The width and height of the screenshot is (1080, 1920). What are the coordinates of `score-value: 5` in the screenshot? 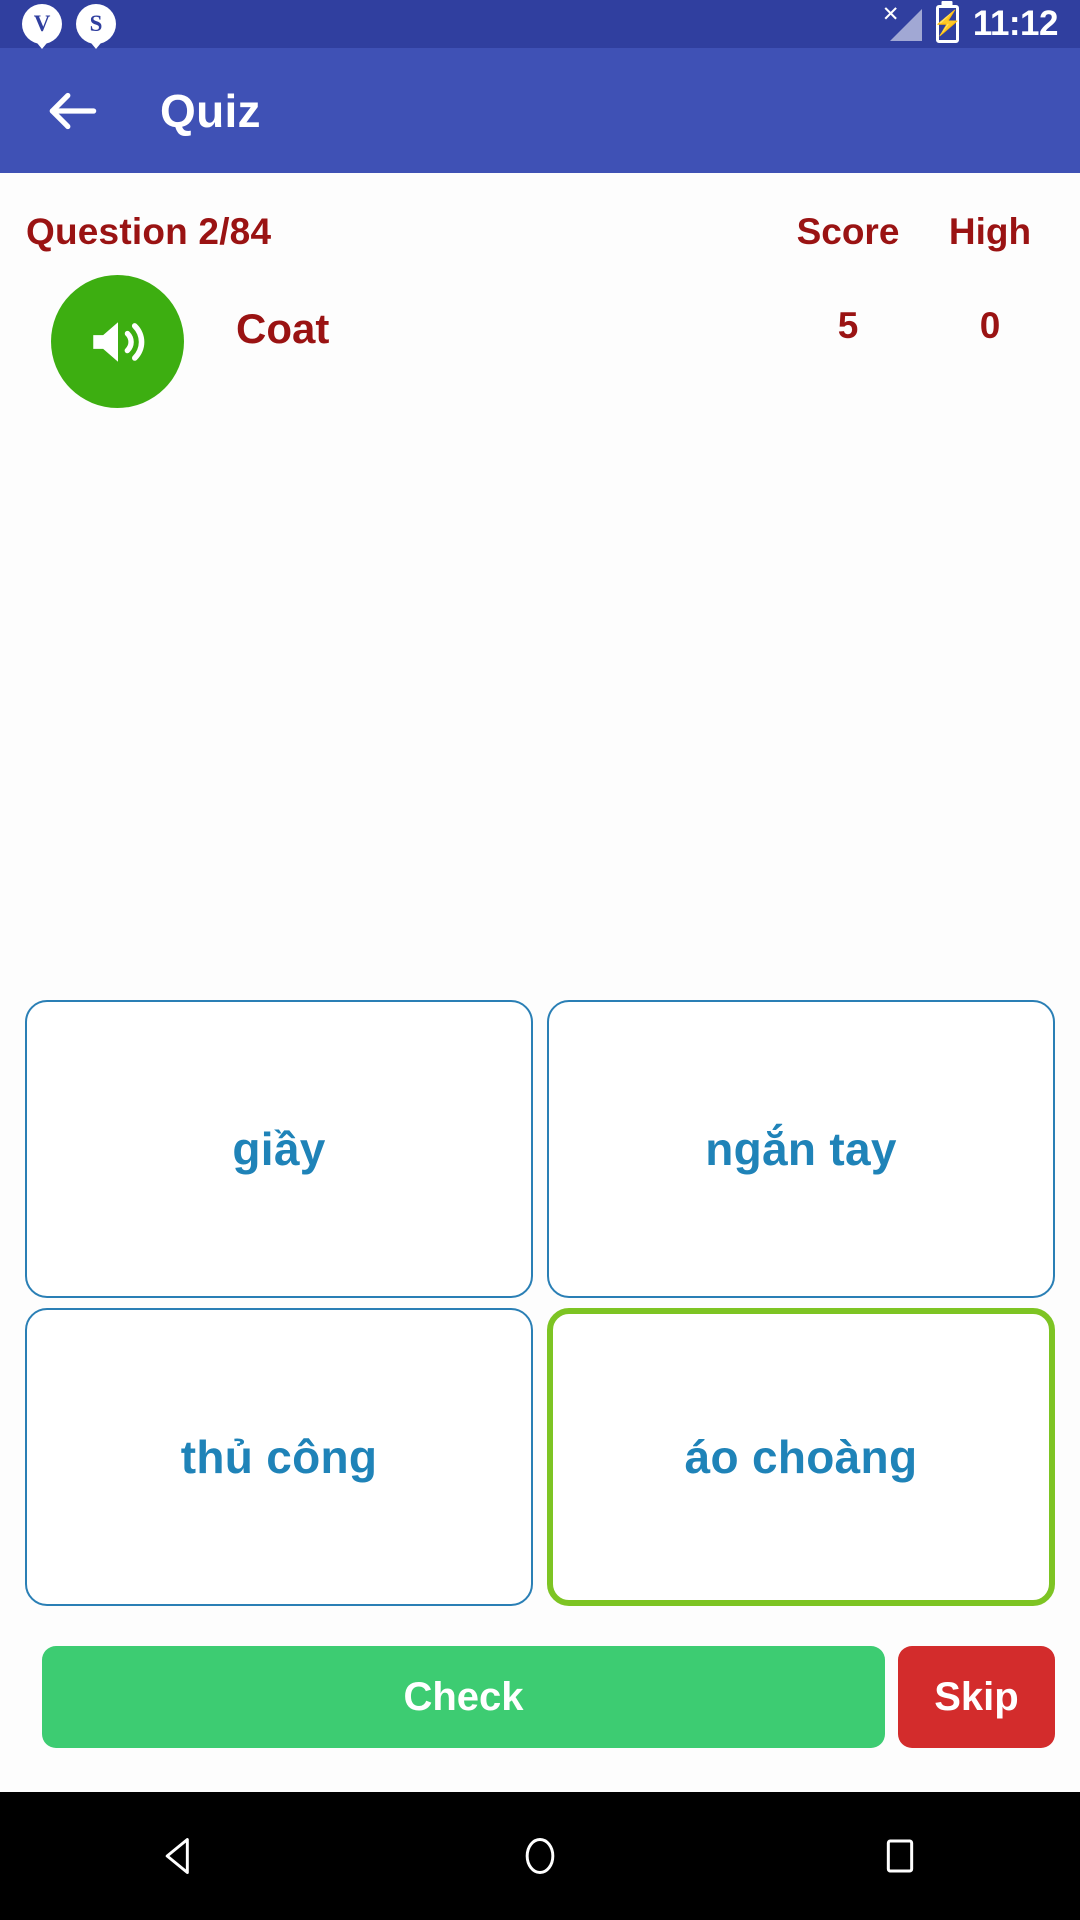 It's located at (848, 325).